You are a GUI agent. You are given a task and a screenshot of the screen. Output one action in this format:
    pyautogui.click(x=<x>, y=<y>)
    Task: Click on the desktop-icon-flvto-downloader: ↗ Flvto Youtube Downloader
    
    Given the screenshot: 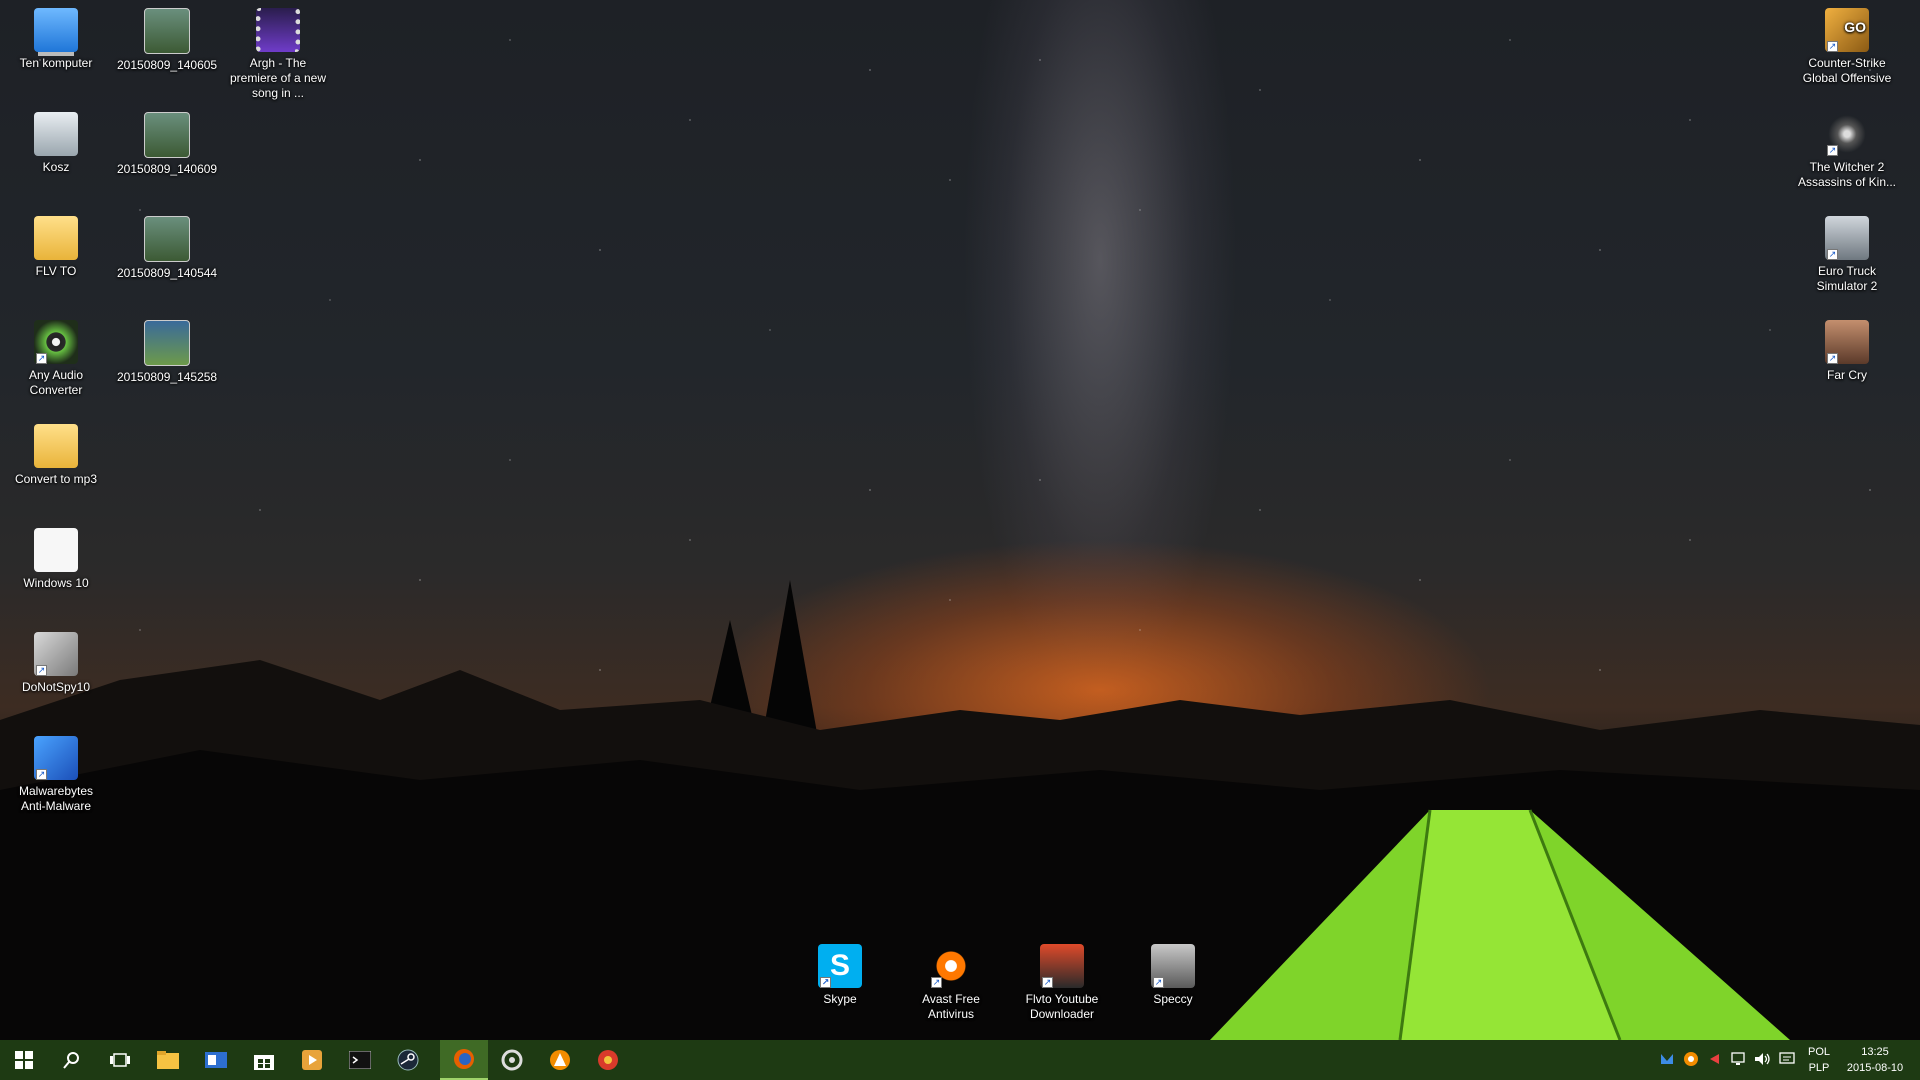 What is the action you would take?
    pyautogui.click(x=1062, y=983)
    